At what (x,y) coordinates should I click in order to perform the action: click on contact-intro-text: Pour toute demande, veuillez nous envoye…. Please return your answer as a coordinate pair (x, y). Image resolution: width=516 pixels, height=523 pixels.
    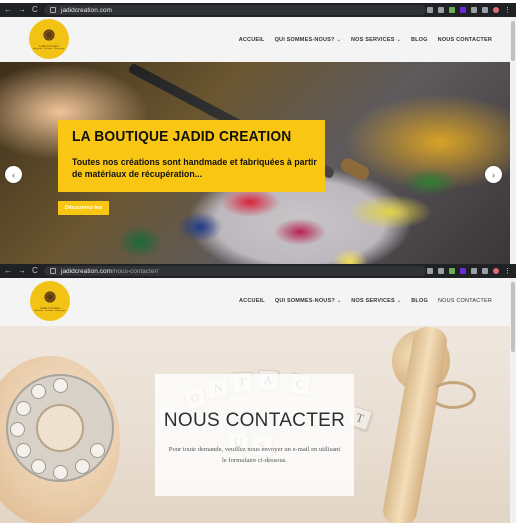
    Looking at the image, I should click on (254, 455).